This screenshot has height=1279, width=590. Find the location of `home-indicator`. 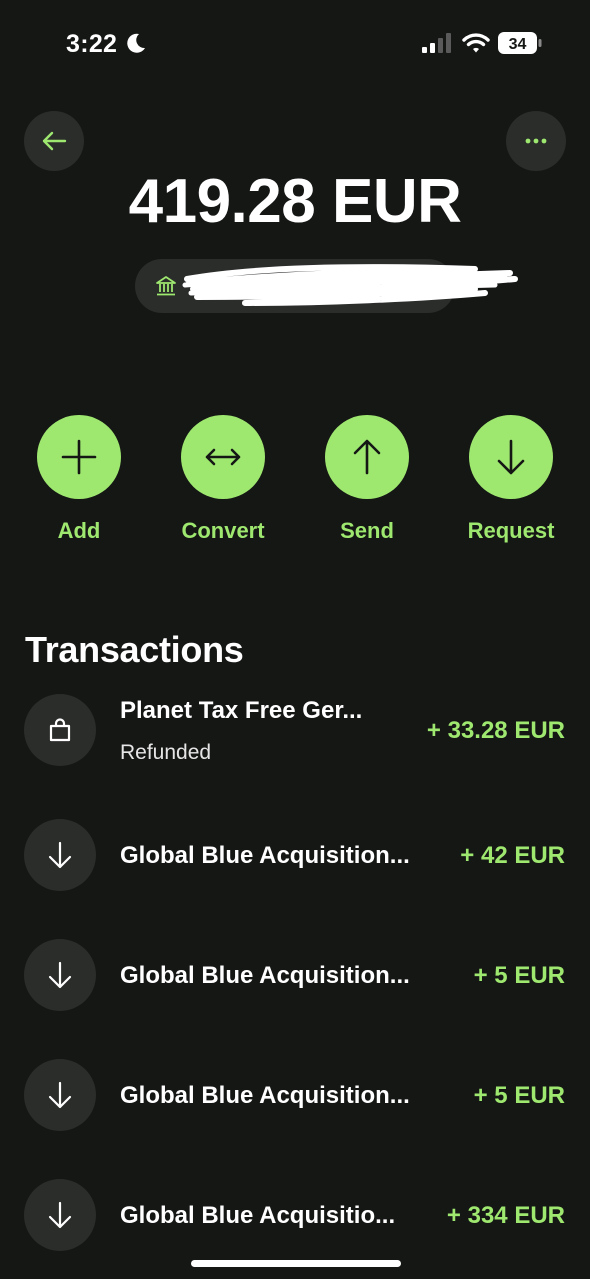

home-indicator is located at coordinates (296, 1263).